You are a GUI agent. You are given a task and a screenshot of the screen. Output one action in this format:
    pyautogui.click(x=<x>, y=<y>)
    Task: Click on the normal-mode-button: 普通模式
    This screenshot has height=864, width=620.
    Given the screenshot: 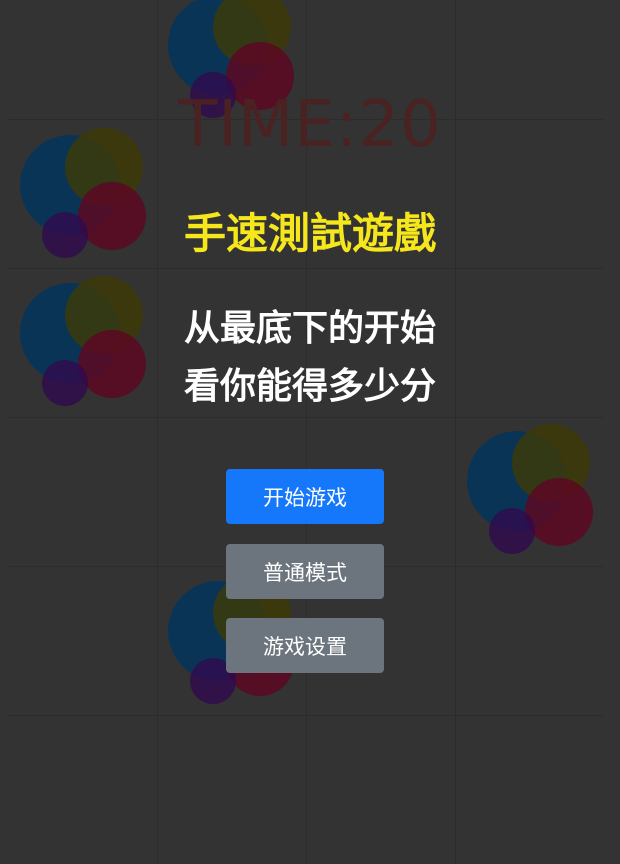 What is the action you would take?
    pyautogui.click(x=305, y=571)
    